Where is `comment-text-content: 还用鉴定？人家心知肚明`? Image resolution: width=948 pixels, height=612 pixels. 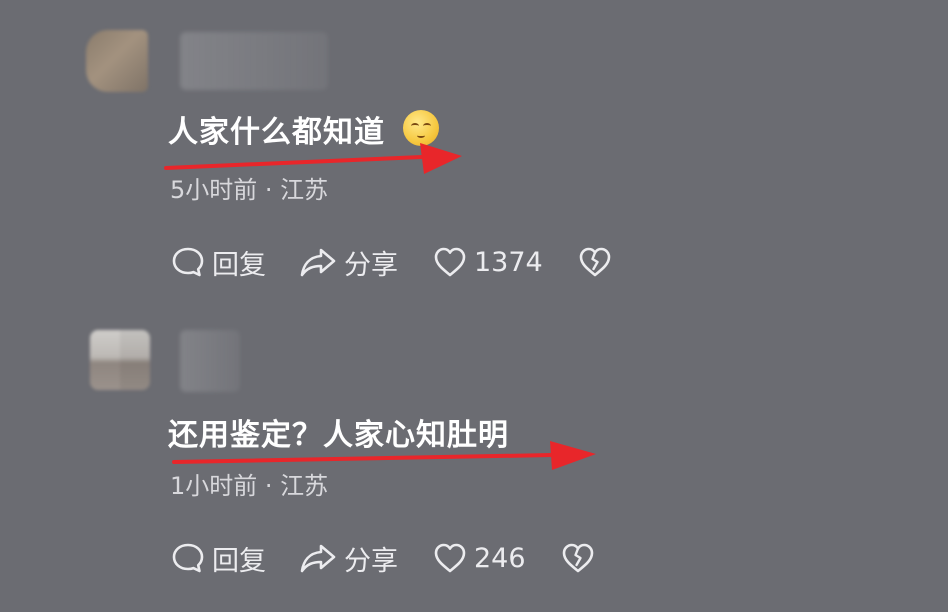 comment-text-content: 还用鉴定？人家心知肚明 is located at coordinates (338, 435).